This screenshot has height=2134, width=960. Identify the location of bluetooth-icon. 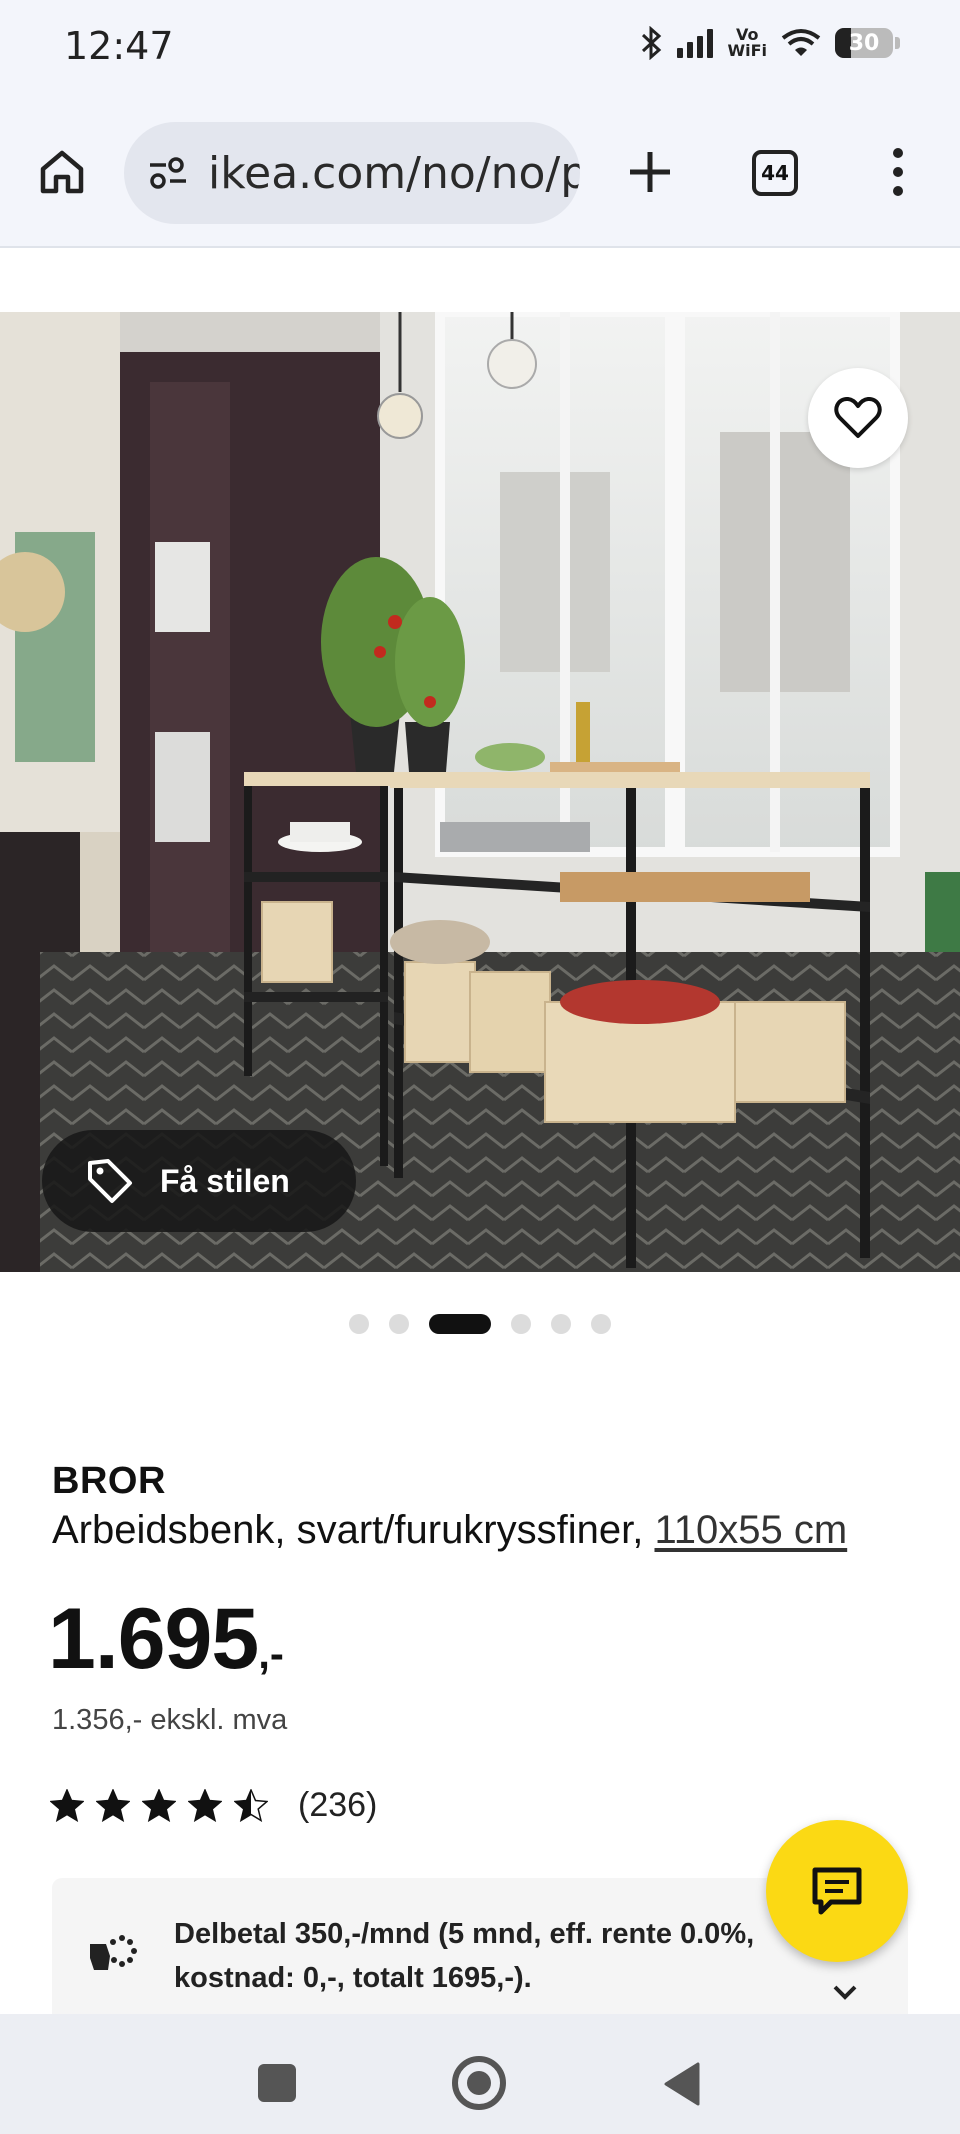
(652, 43).